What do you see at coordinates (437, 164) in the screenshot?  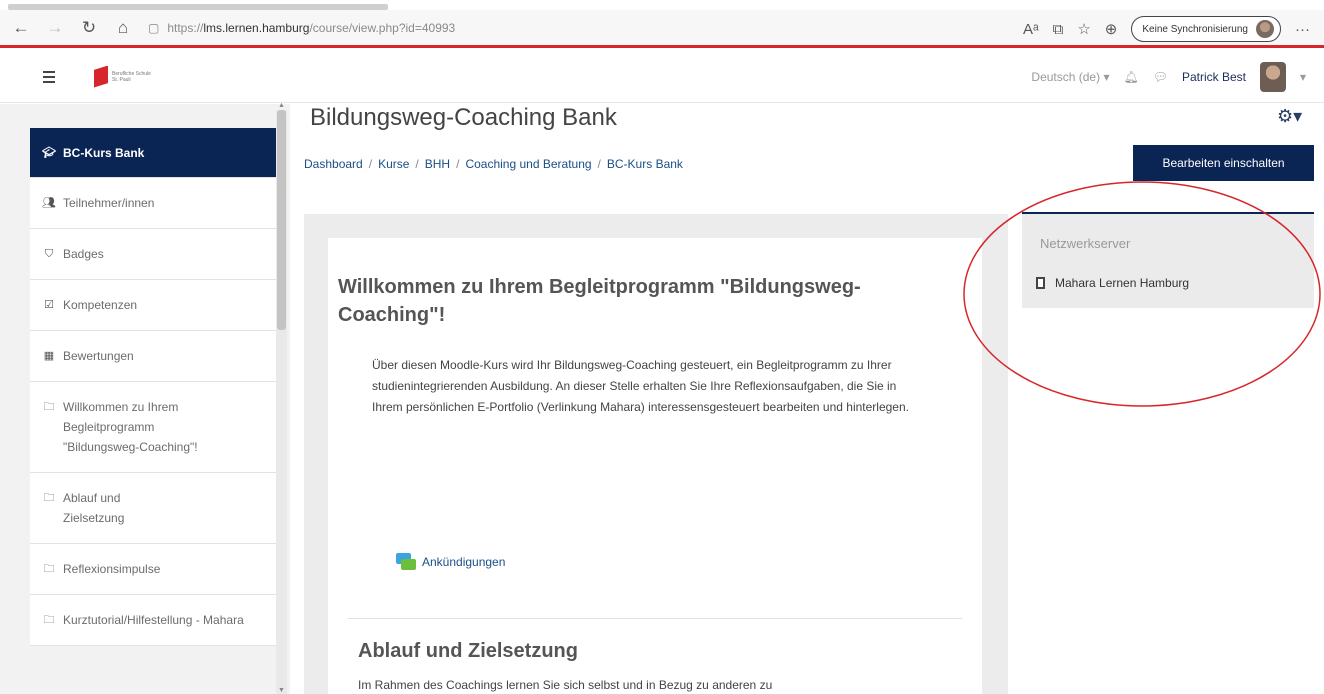 I see `breadcrumb-bhh: BHH` at bounding box center [437, 164].